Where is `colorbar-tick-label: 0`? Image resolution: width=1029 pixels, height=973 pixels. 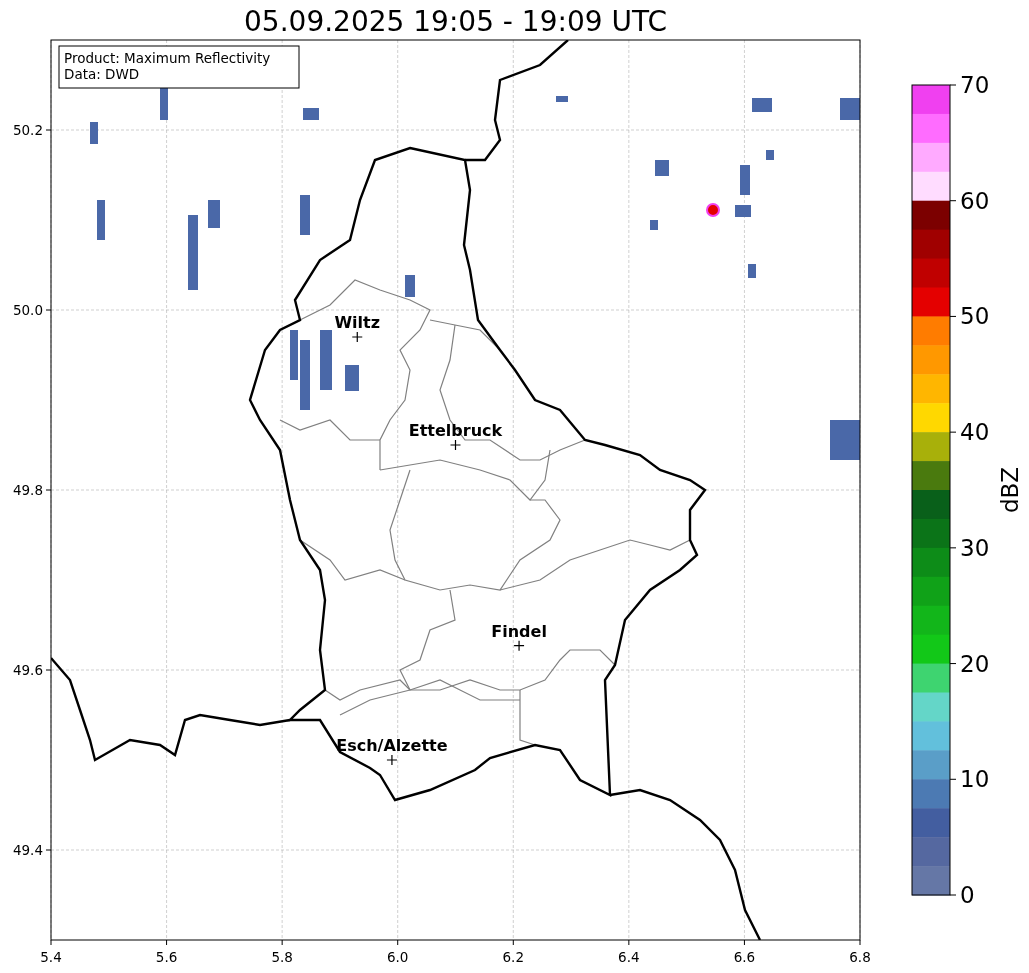
colorbar-tick-label: 0 is located at coordinates (967, 895).